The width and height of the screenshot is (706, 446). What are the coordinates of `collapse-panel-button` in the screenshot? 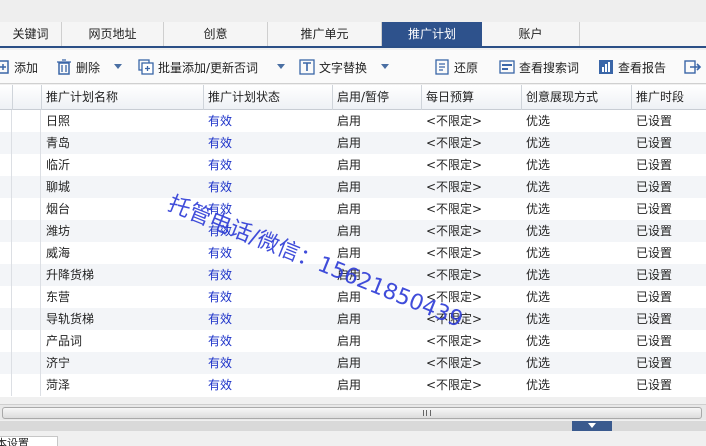 It's located at (592, 426).